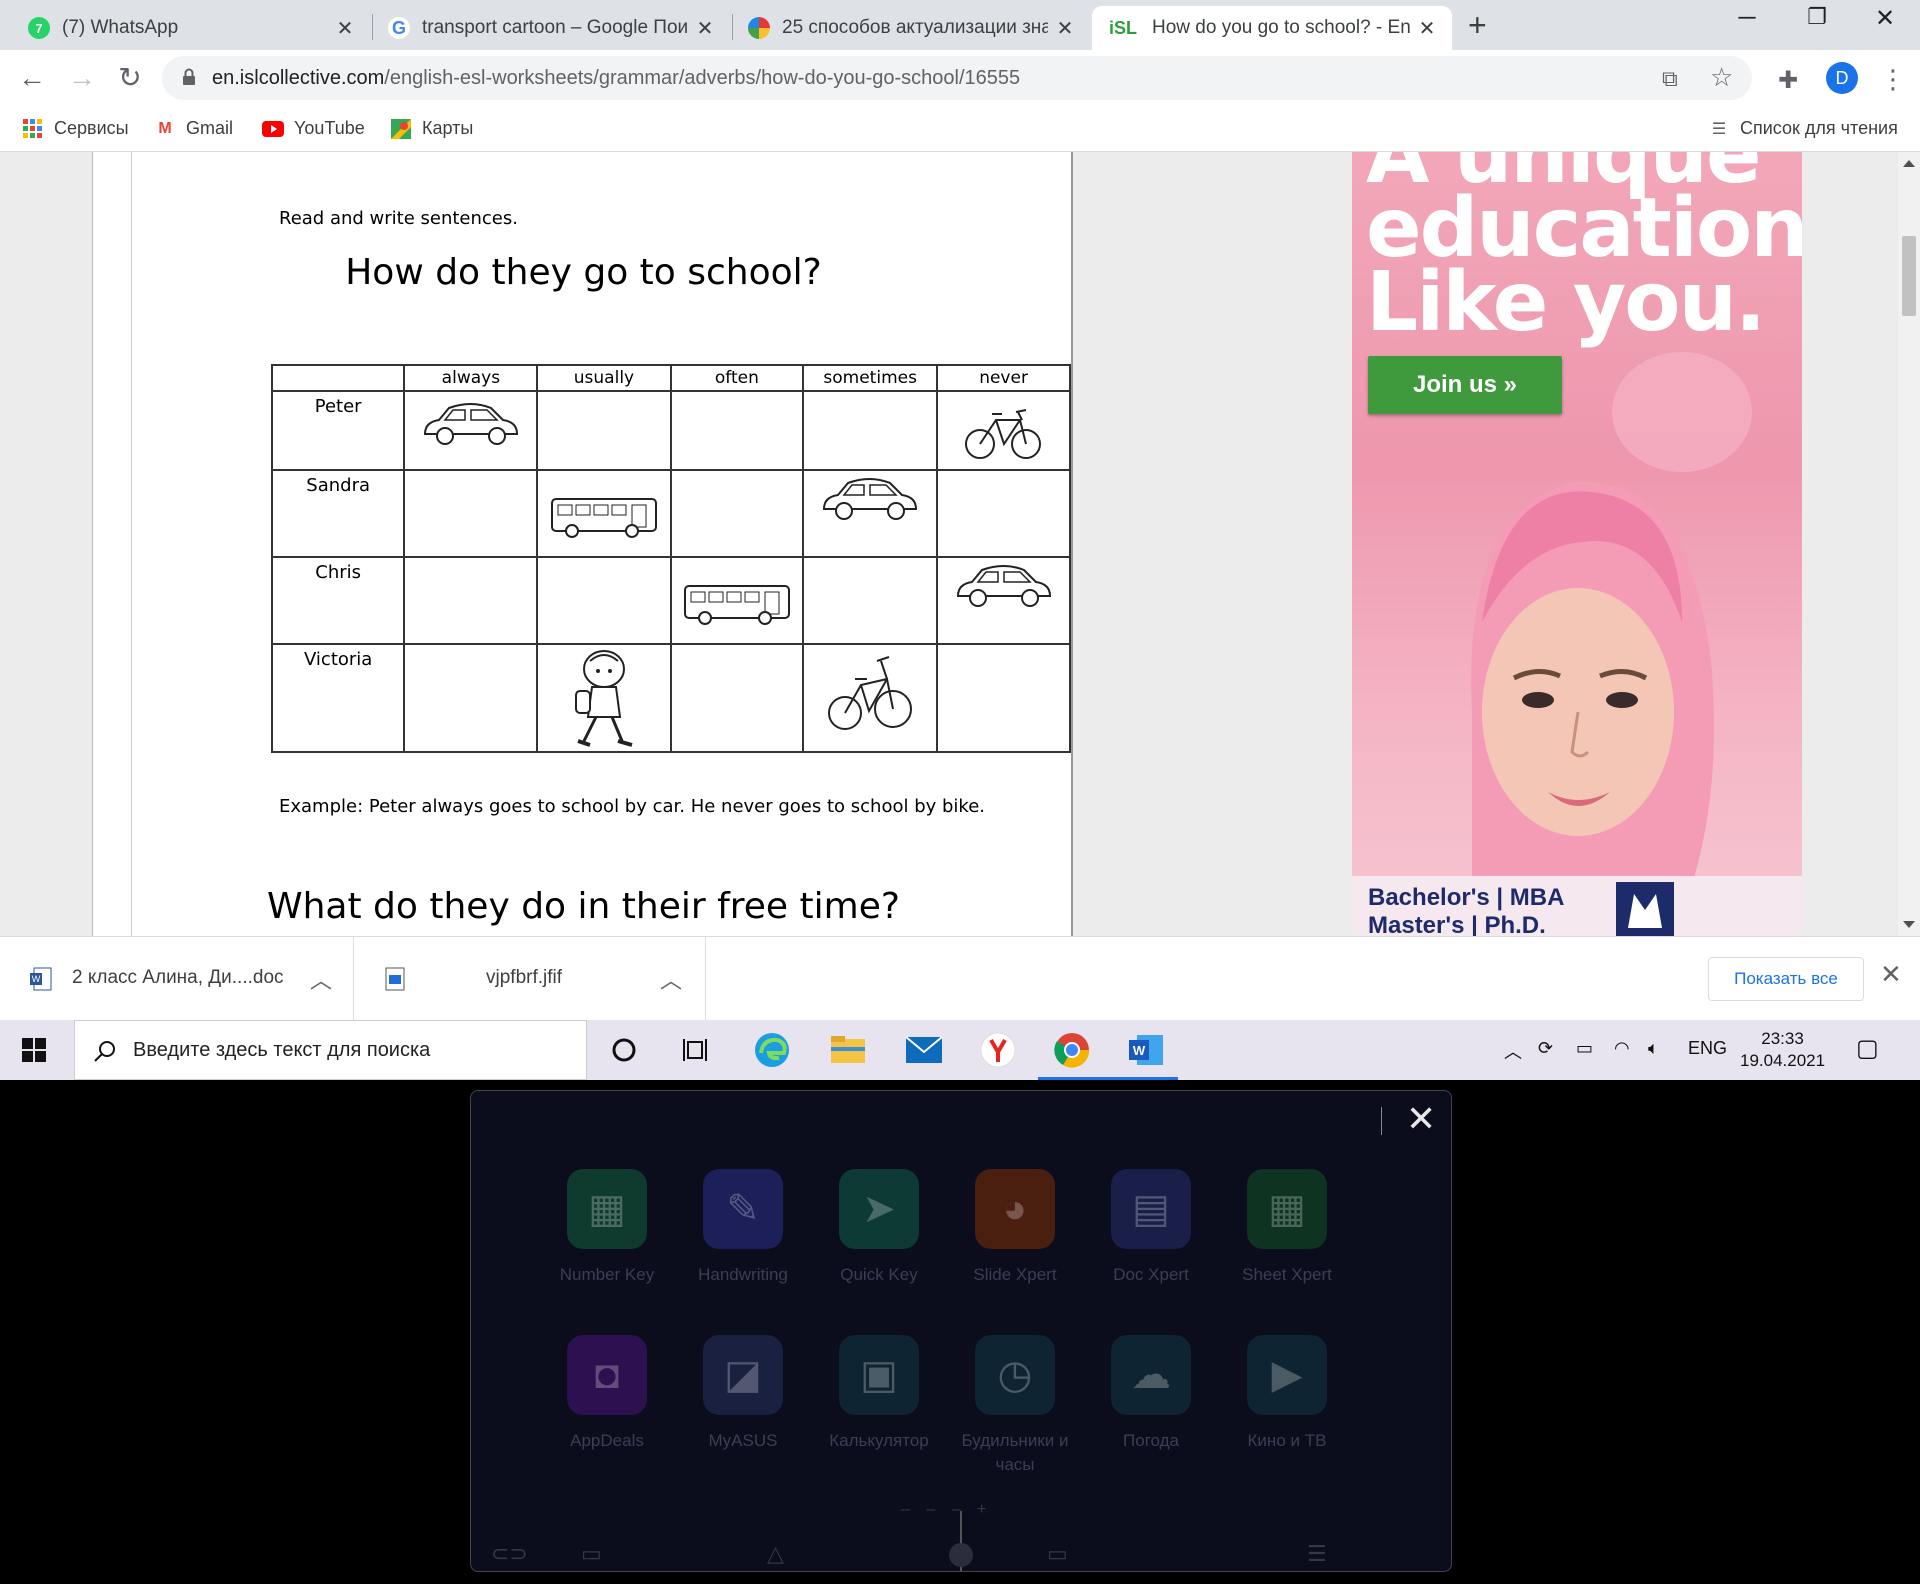 This screenshot has width=1920, height=1584. Describe the element at coordinates (330, 1050) in the screenshot. I see `taskbar-search-box: Введите здесь текст для поиска` at that location.